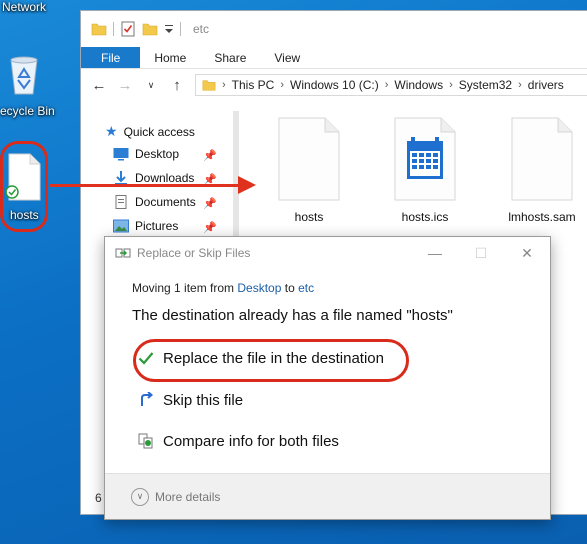 The height and width of the screenshot is (544, 587). I want to click on forward-arrow-icon: →, so click(125, 85).